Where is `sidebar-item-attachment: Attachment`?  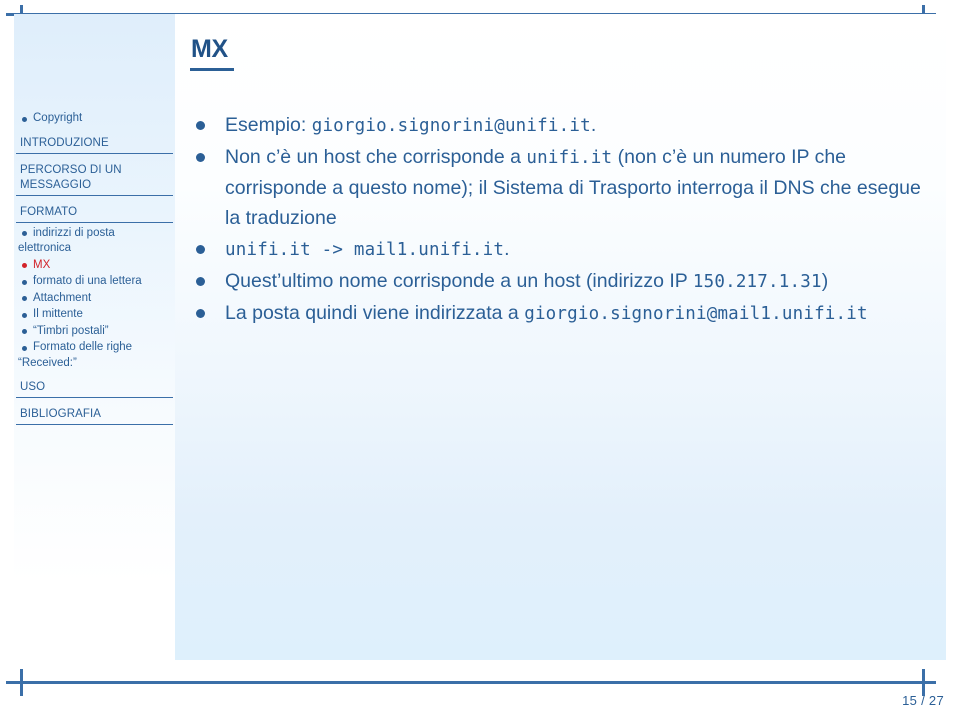 sidebar-item-attachment: Attachment is located at coordinates (96, 299).